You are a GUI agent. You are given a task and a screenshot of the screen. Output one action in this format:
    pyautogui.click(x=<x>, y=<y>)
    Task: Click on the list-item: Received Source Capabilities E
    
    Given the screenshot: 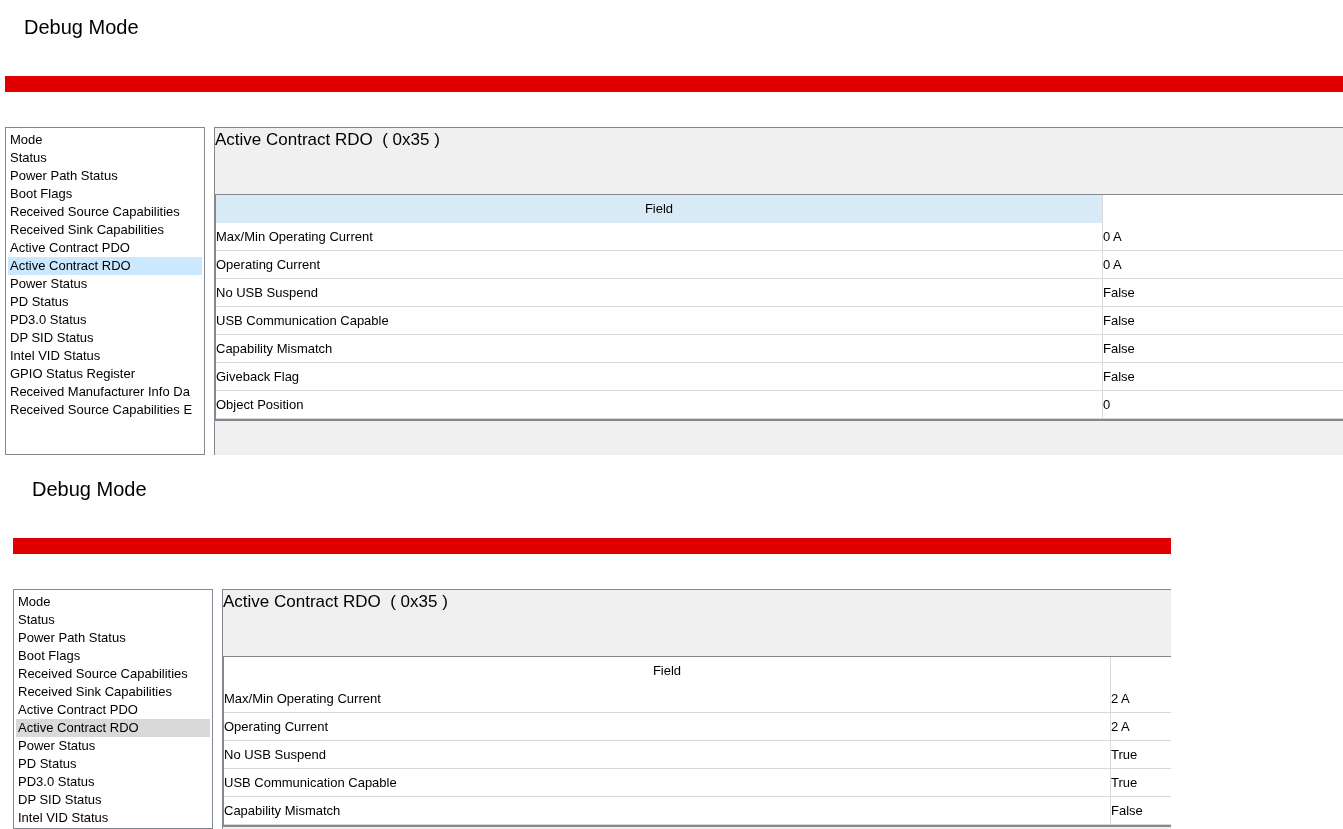 What is the action you would take?
    pyautogui.click(x=105, y=410)
    